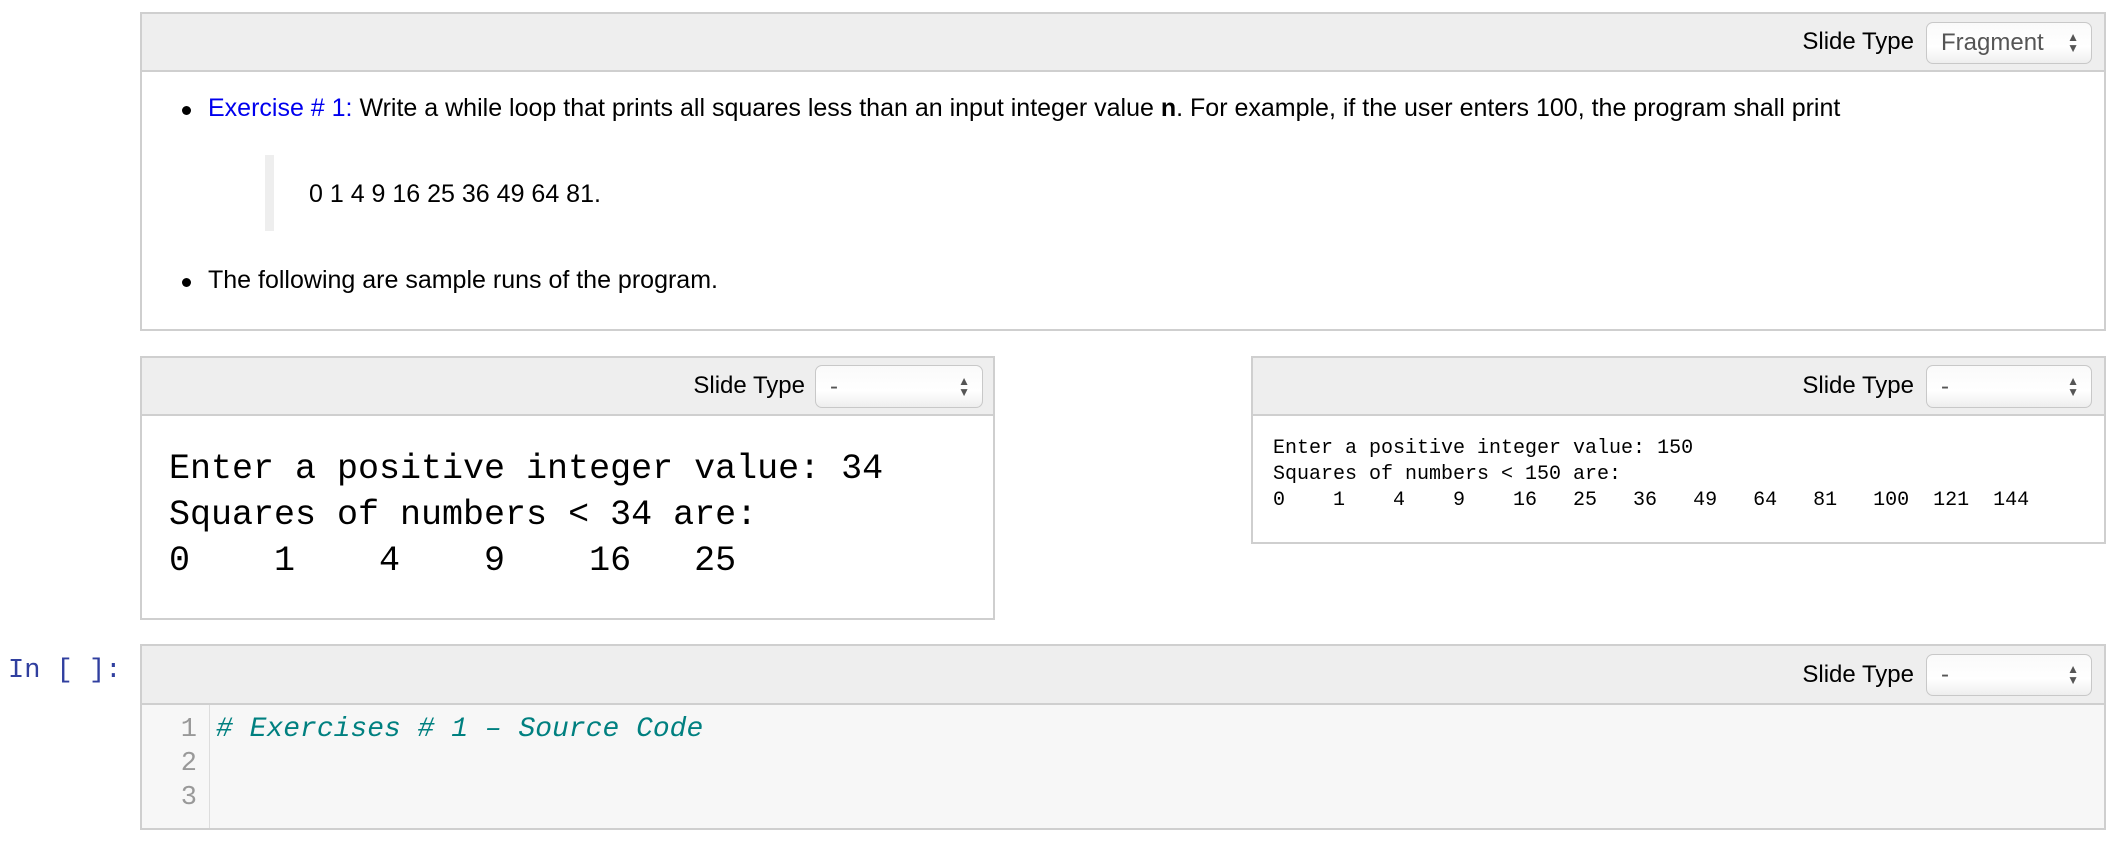  What do you see at coordinates (188, 730) in the screenshot?
I see `line-number: 1` at bounding box center [188, 730].